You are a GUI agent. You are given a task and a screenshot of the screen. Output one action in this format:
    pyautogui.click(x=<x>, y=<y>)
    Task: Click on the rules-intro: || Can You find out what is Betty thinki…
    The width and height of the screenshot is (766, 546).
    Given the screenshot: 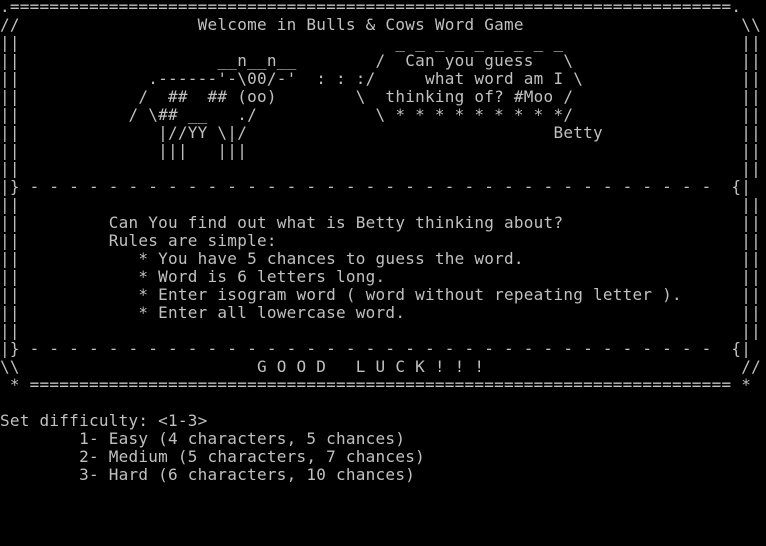 What is the action you would take?
    pyautogui.click(x=380, y=222)
    